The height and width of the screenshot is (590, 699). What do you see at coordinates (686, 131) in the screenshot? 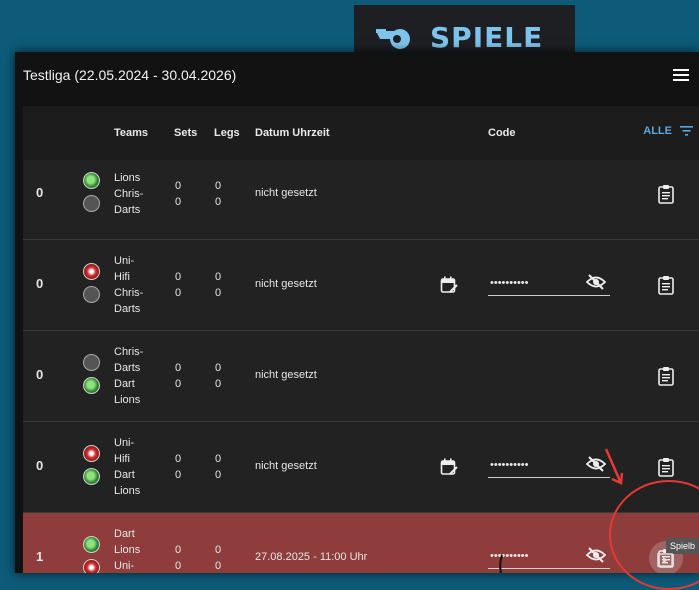
I see `filter-icon` at bounding box center [686, 131].